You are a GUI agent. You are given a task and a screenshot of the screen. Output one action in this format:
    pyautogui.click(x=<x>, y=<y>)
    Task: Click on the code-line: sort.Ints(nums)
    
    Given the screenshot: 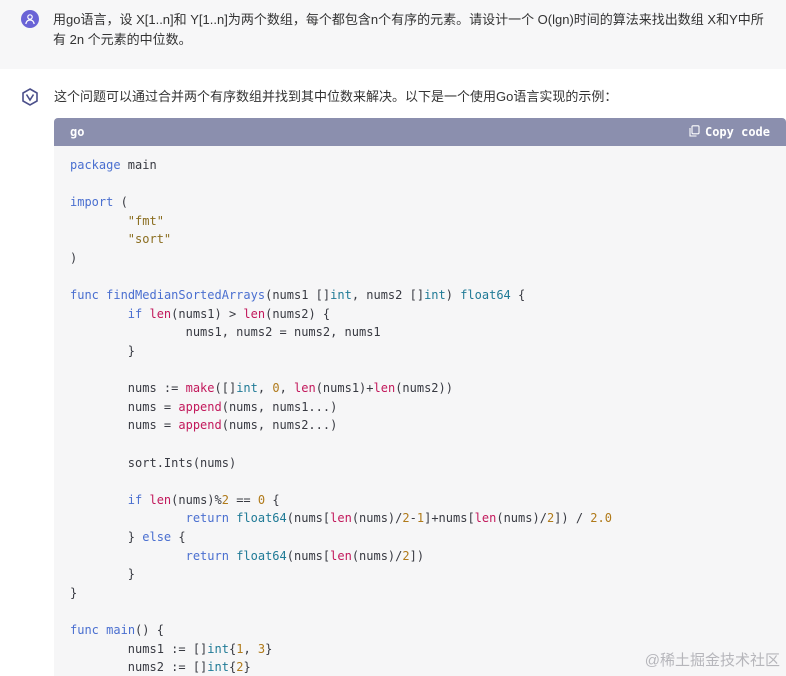 What is the action you would take?
    pyautogui.click(x=153, y=462)
    